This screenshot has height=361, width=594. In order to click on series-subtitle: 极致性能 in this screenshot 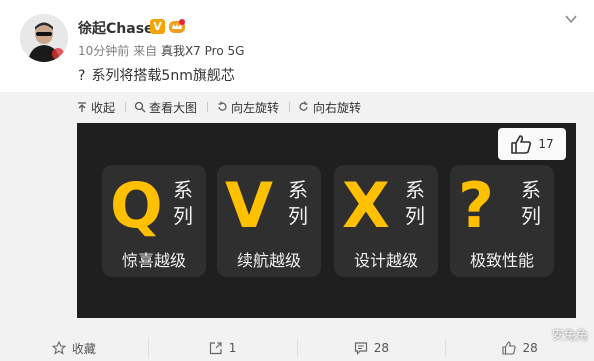, I will do `click(501, 260)`.